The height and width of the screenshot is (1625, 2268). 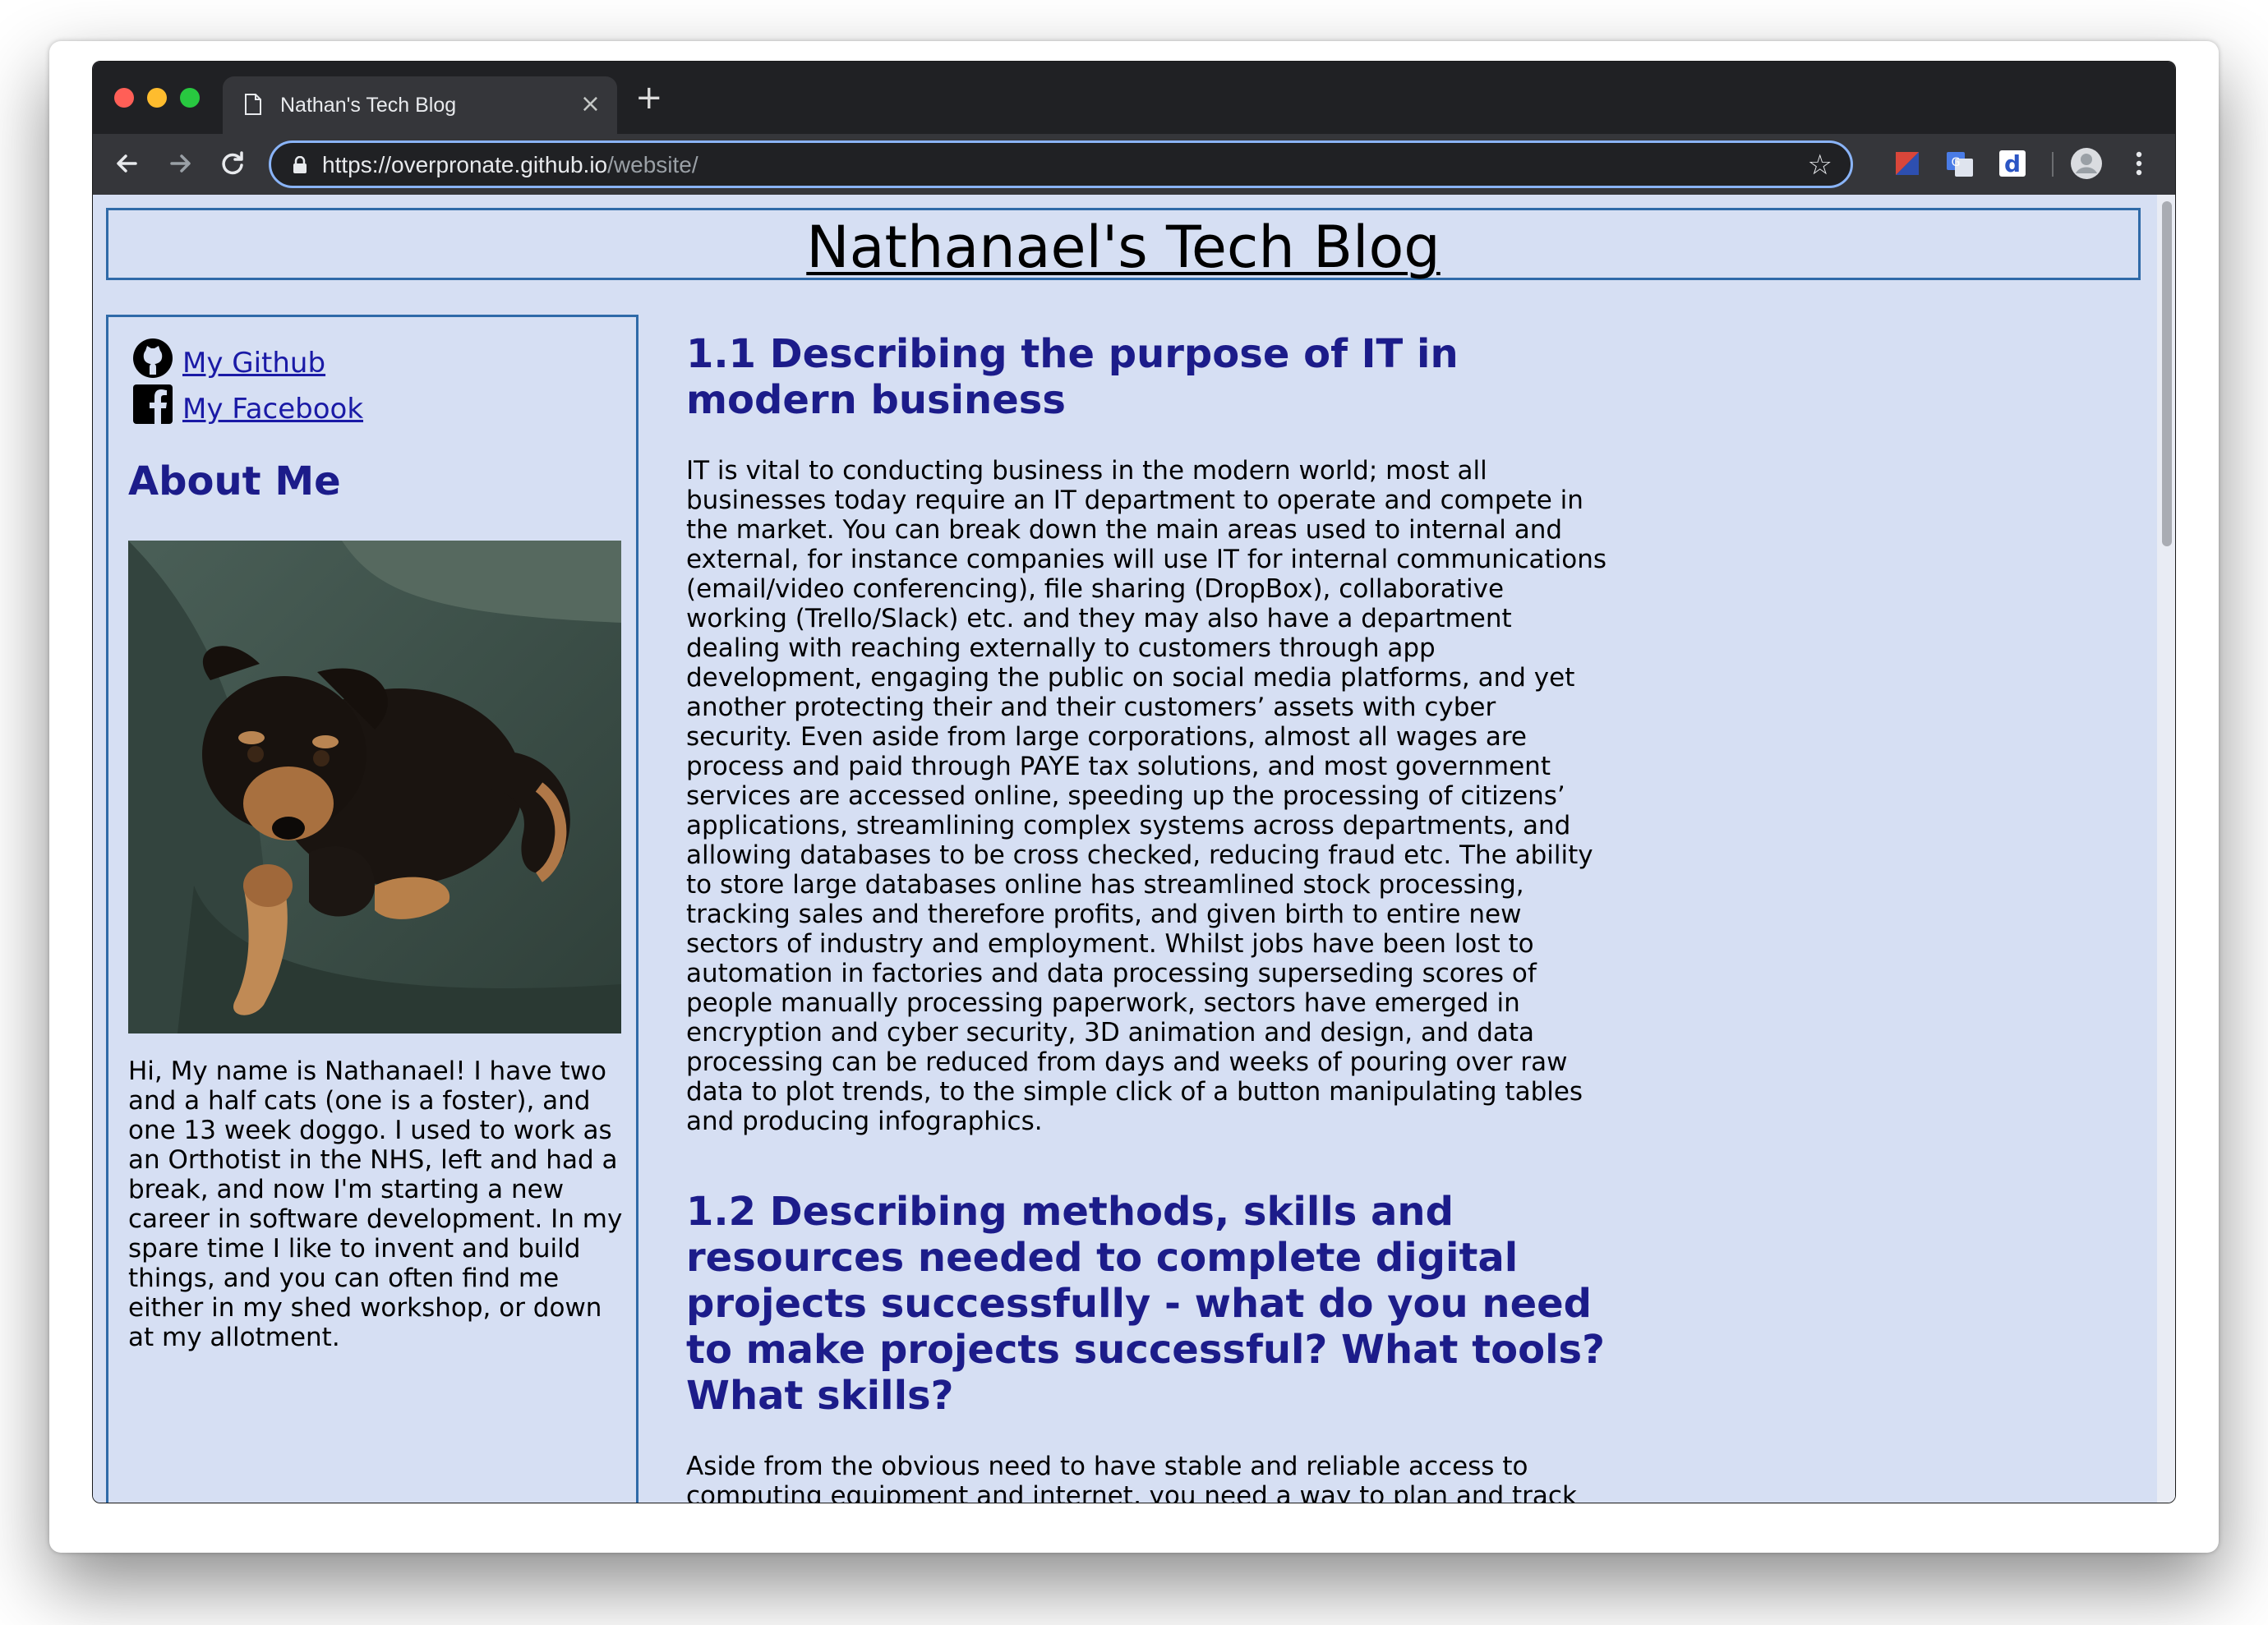 I want to click on close-window-button, so click(x=124, y=98).